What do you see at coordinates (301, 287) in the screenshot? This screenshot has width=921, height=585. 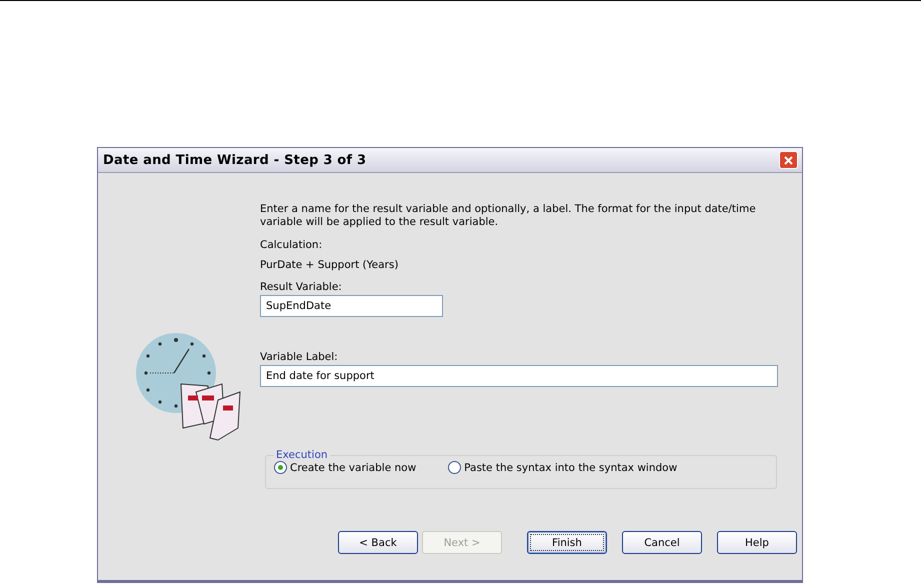 I see `field-label: Result Variable:` at bounding box center [301, 287].